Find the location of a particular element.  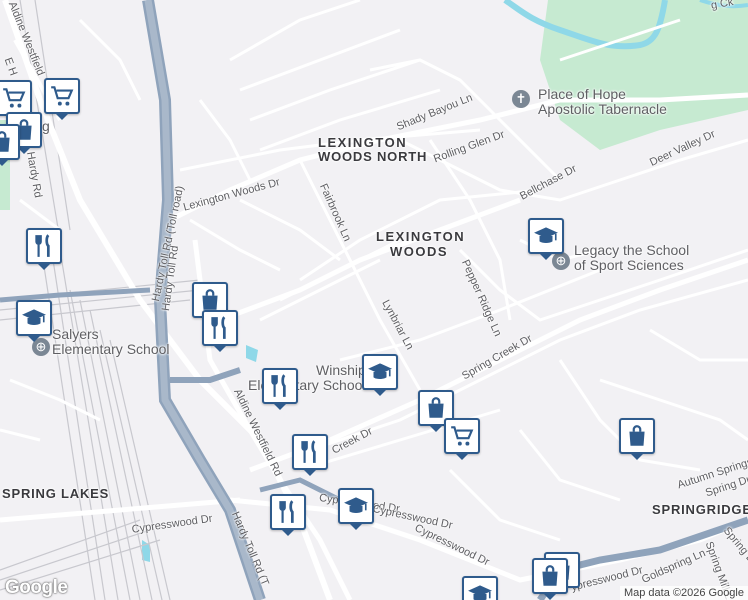

poi-place-of-hope-2: Apostolic Tabernacle is located at coordinates (602, 109).